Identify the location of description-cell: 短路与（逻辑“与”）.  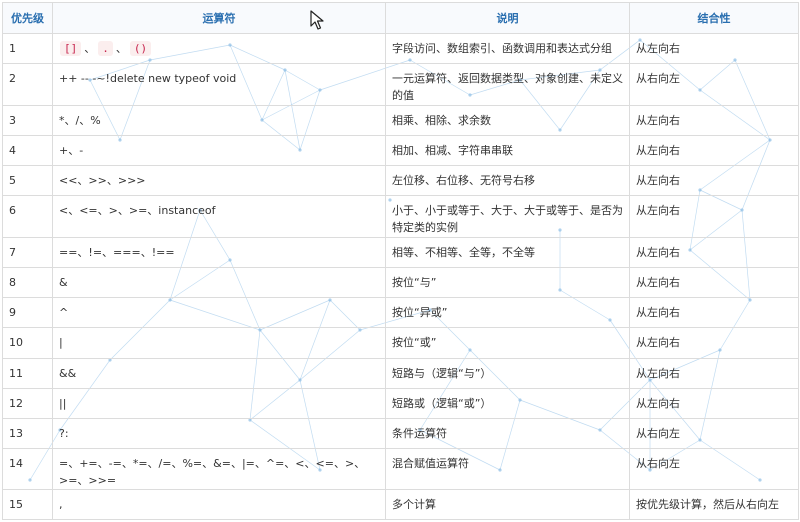
(507, 373).